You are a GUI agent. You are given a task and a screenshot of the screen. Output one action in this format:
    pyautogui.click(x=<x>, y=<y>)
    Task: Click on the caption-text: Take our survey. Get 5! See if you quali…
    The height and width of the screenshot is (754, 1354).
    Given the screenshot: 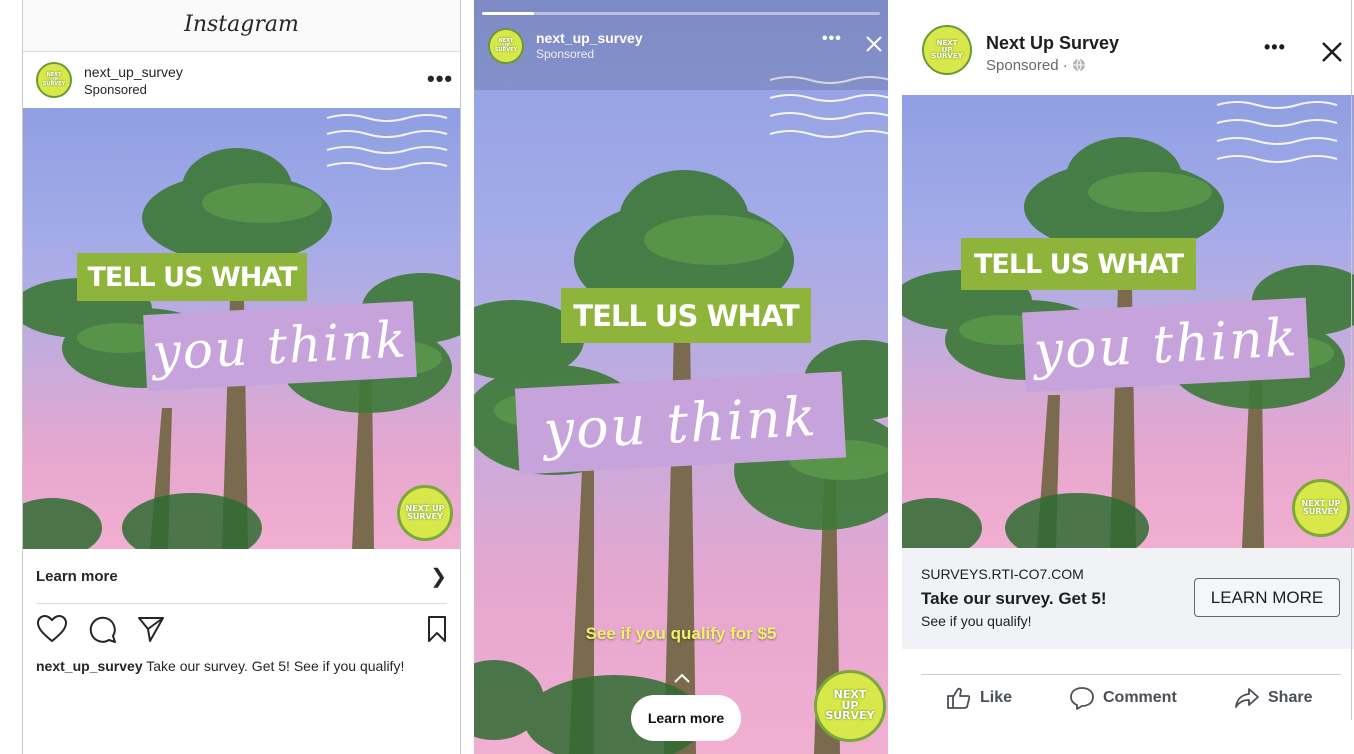 What is the action you would take?
    pyautogui.click(x=275, y=666)
    